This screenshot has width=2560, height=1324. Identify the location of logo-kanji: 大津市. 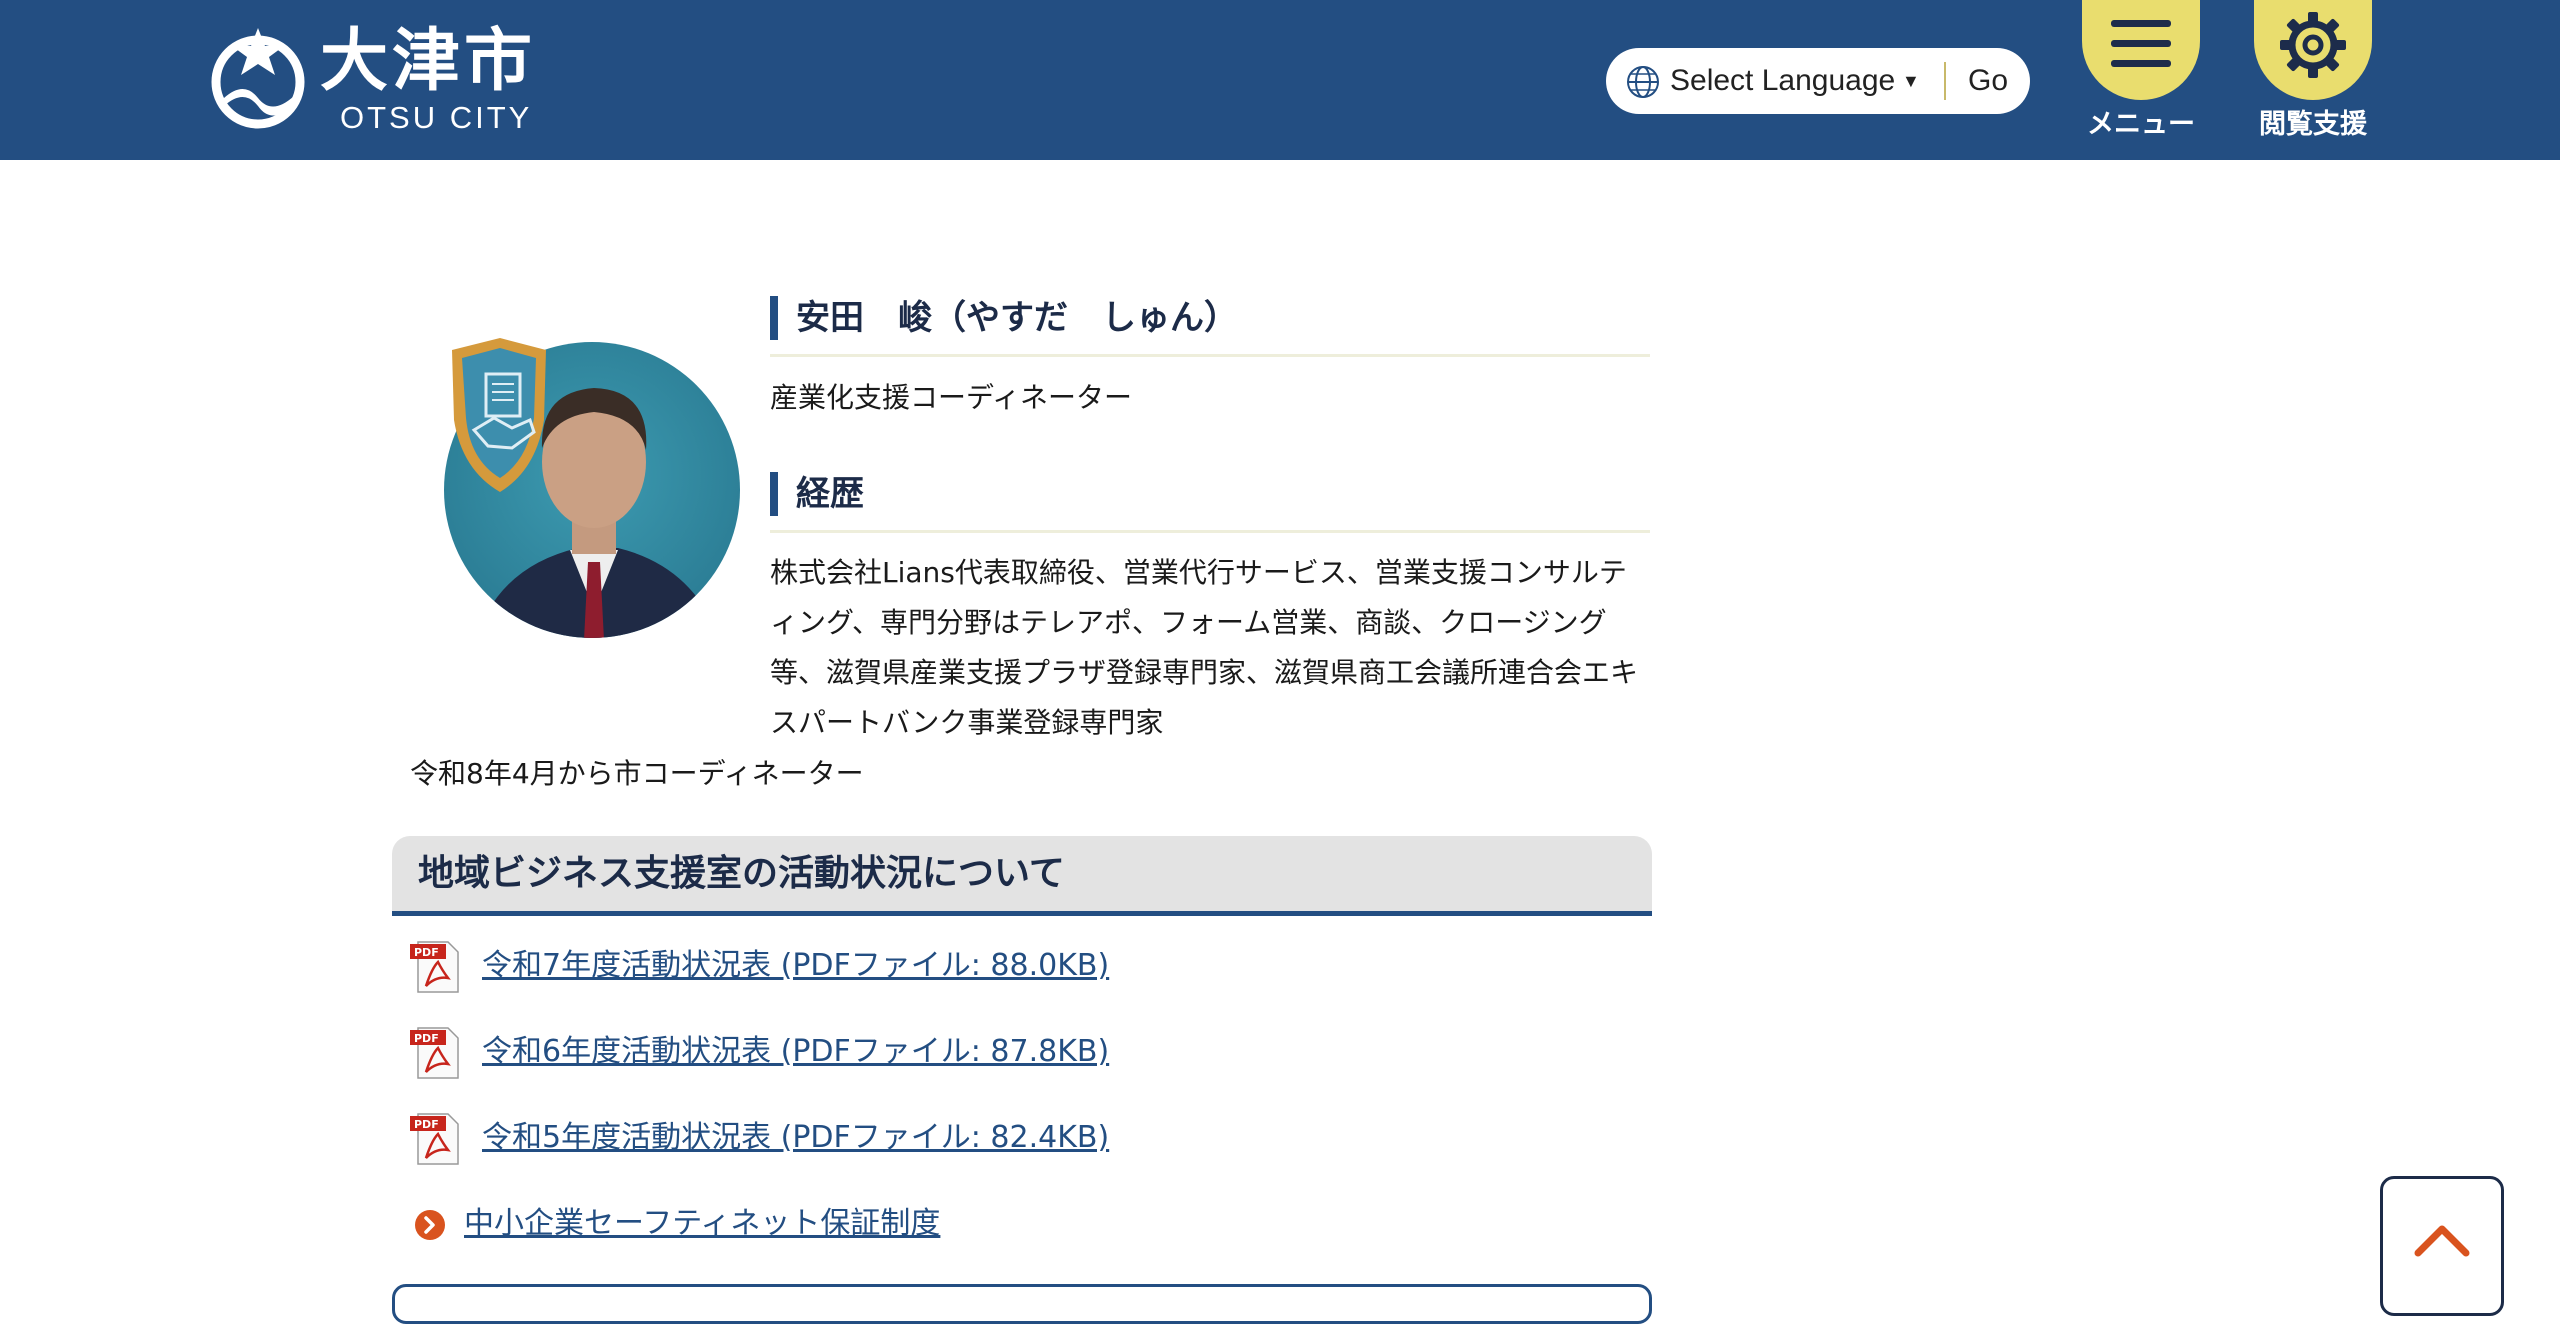
(428, 61).